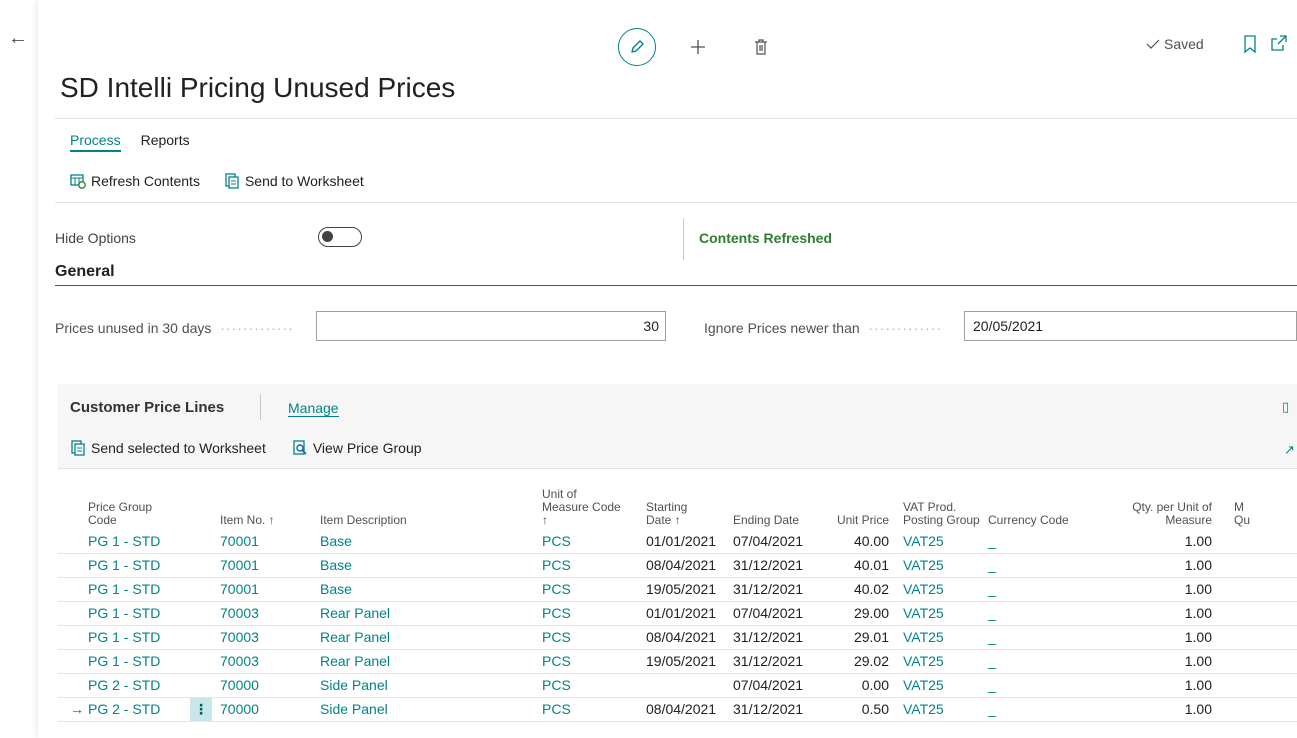  What do you see at coordinates (858, 501) in the screenshot?
I see `col-unit-price: Unit Price` at bounding box center [858, 501].